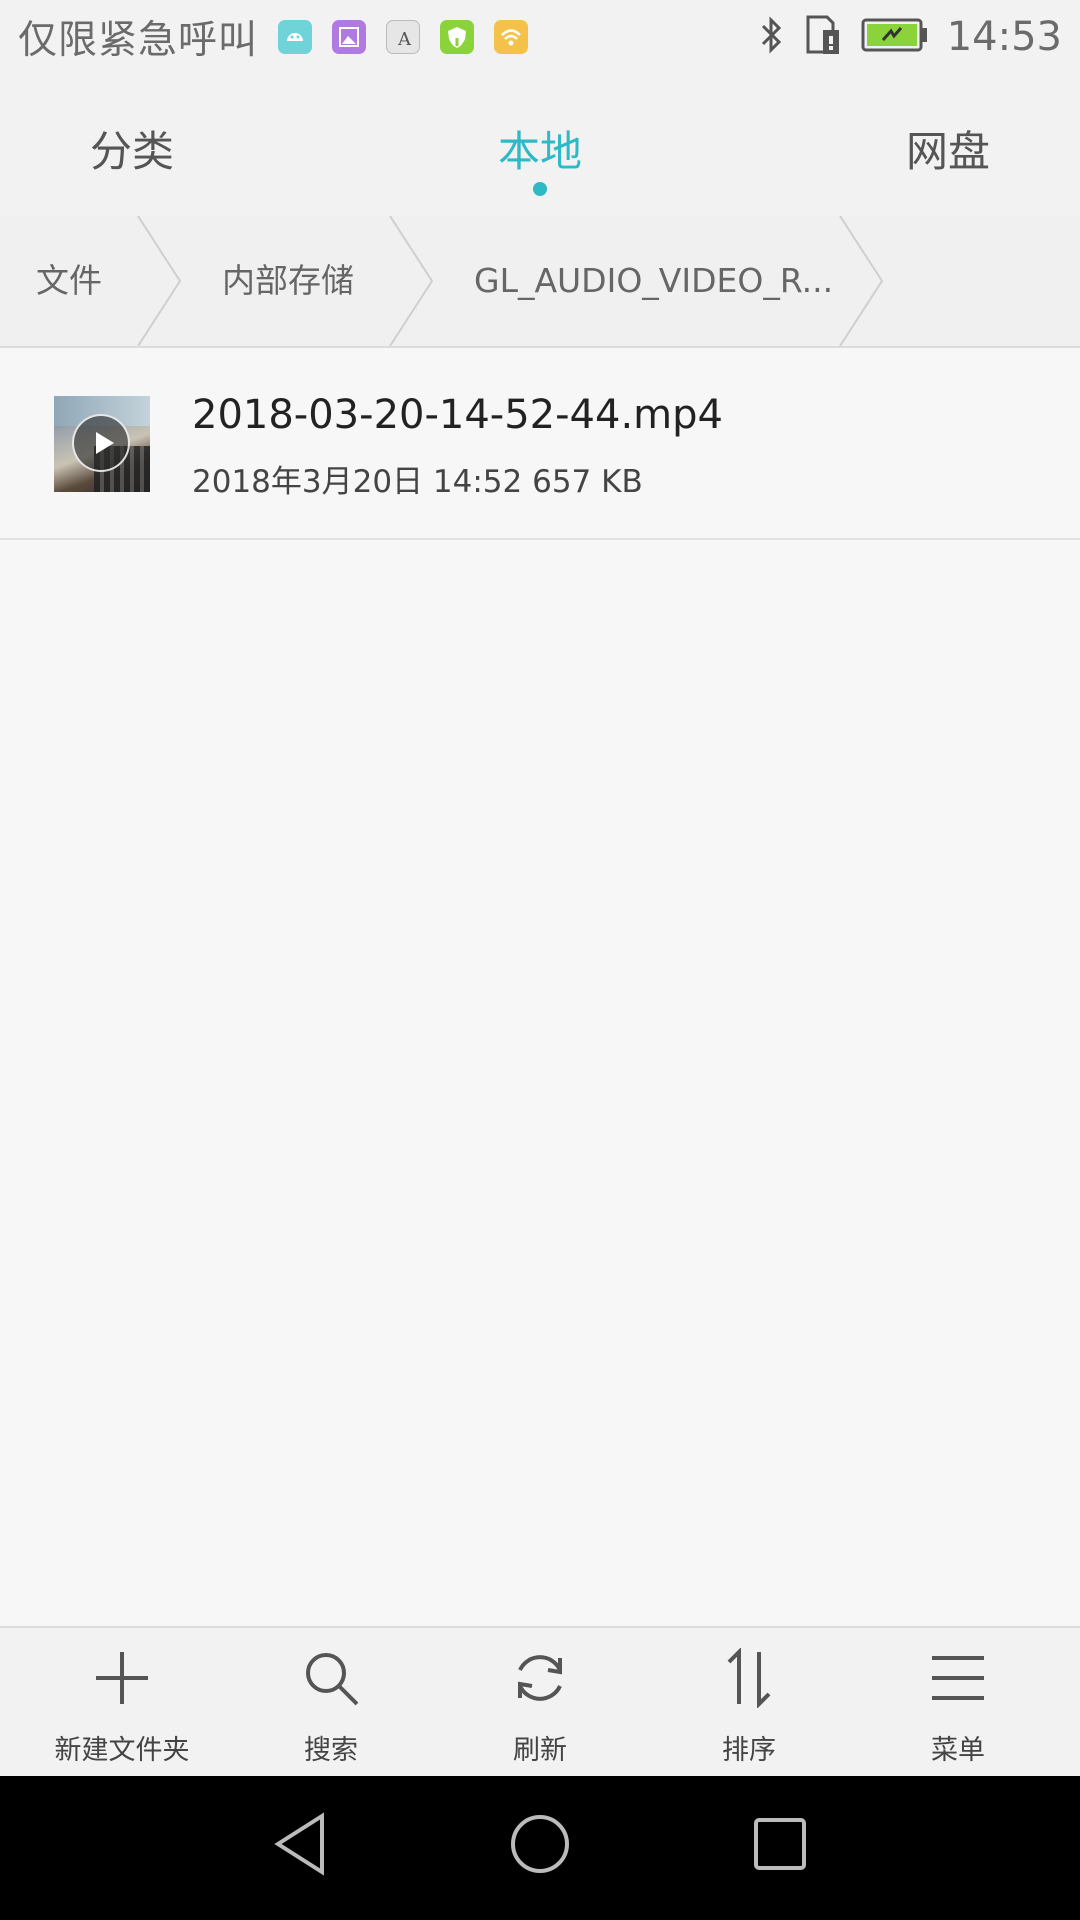 This screenshot has width=1080, height=1920. I want to click on carrier-text: 仅限紧急呼叫, so click(138, 40).